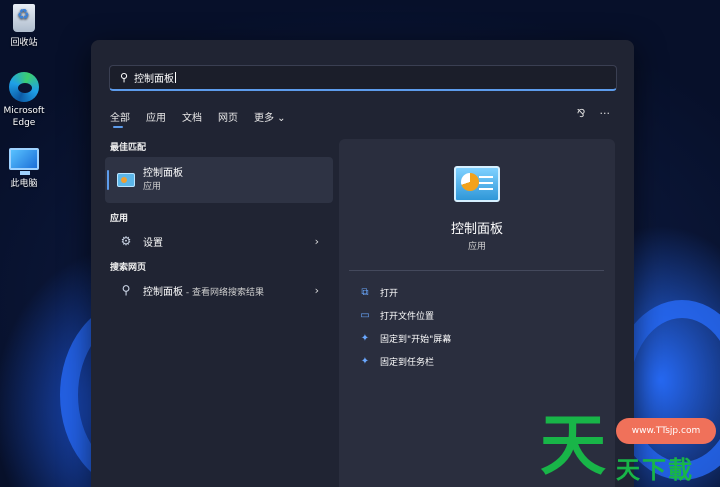  What do you see at coordinates (476, 247) in the screenshot?
I see `detail-subtitle: 应用` at bounding box center [476, 247].